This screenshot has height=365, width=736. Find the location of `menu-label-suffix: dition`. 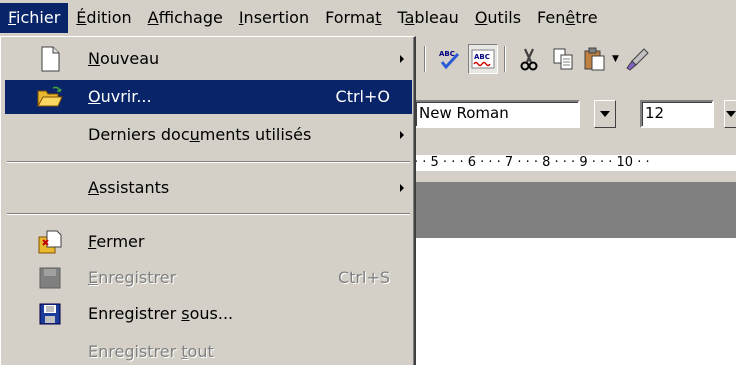

menu-label-suffix: dition is located at coordinates (109, 17).